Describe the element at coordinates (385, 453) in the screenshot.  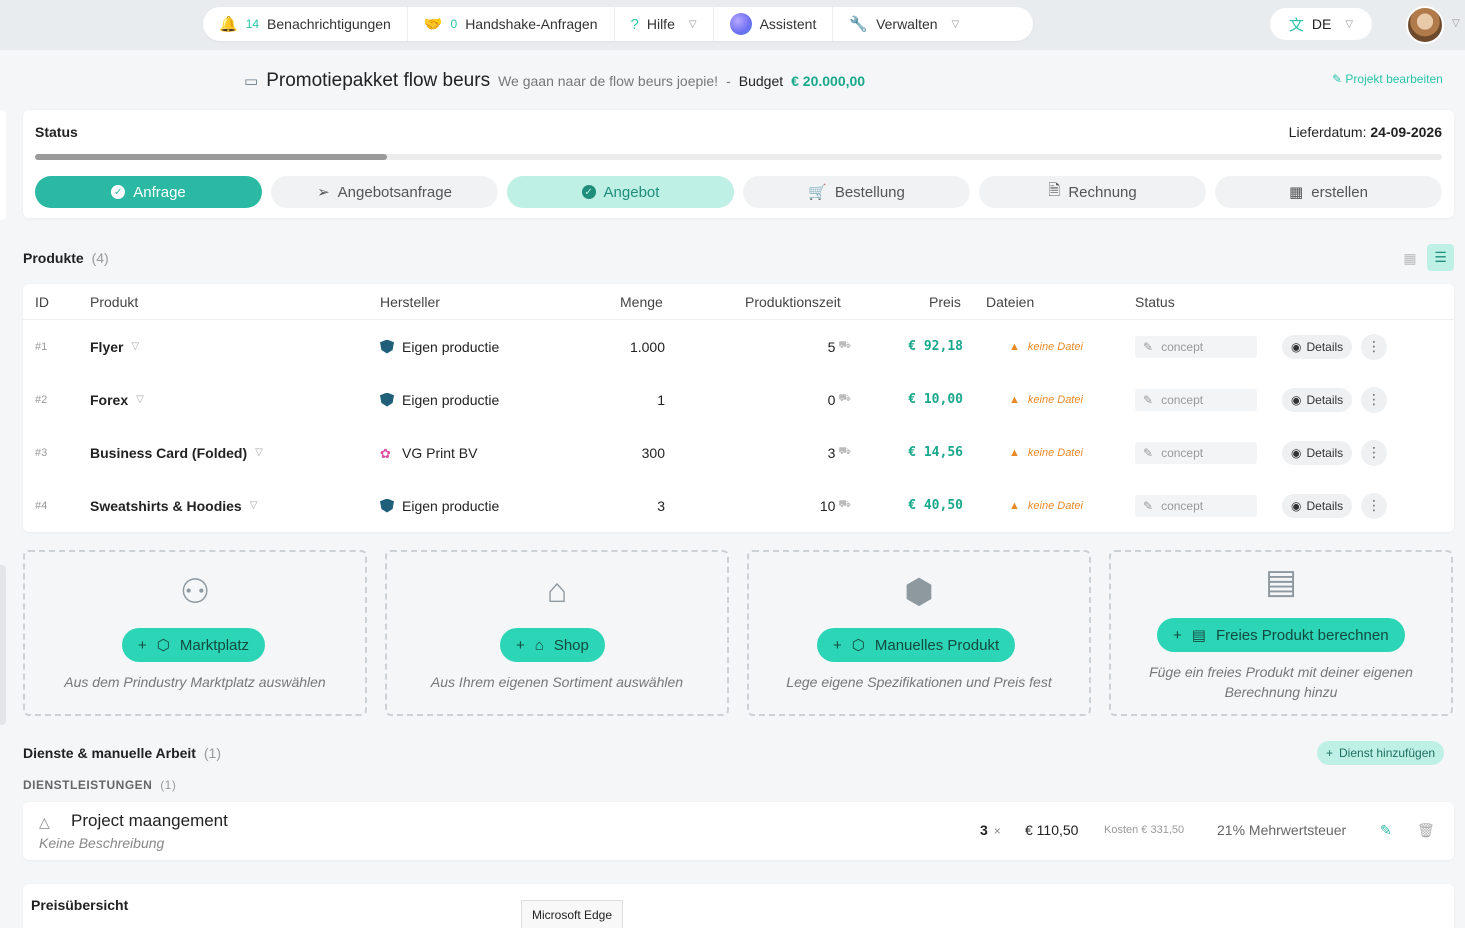
I see `vg-print-logo-icon: ✿` at that location.